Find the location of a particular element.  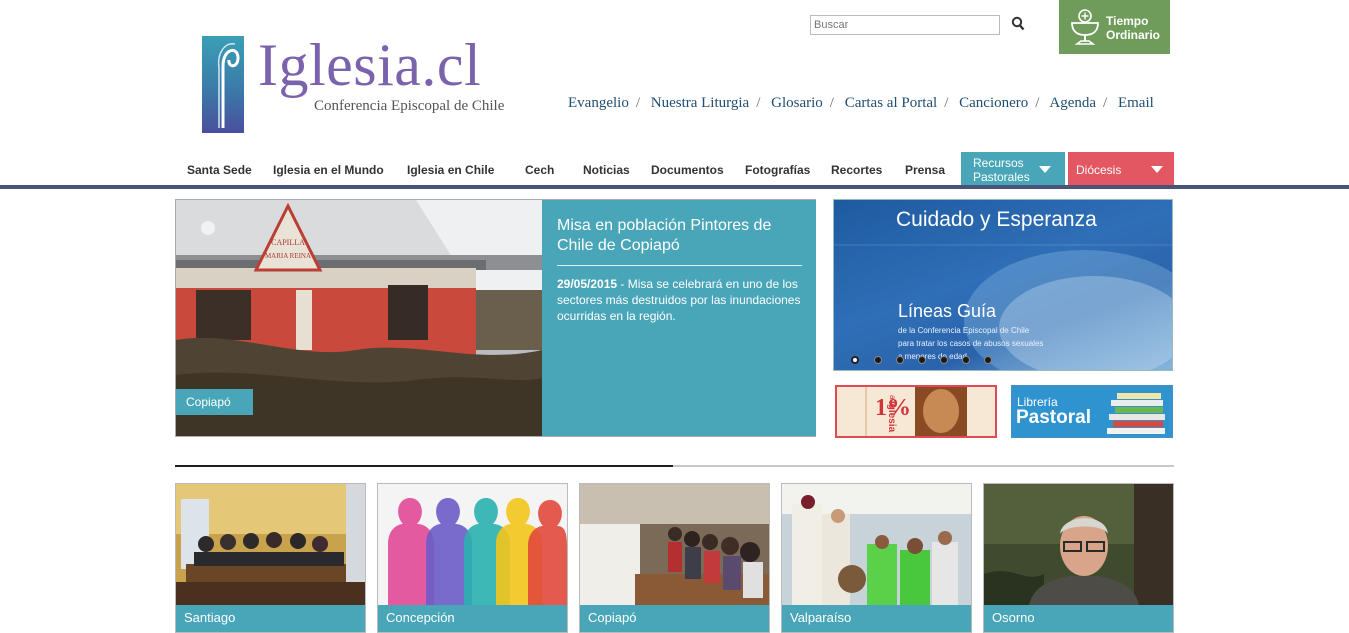

banner-line4: a menores de edad is located at coordinates (932, 356).